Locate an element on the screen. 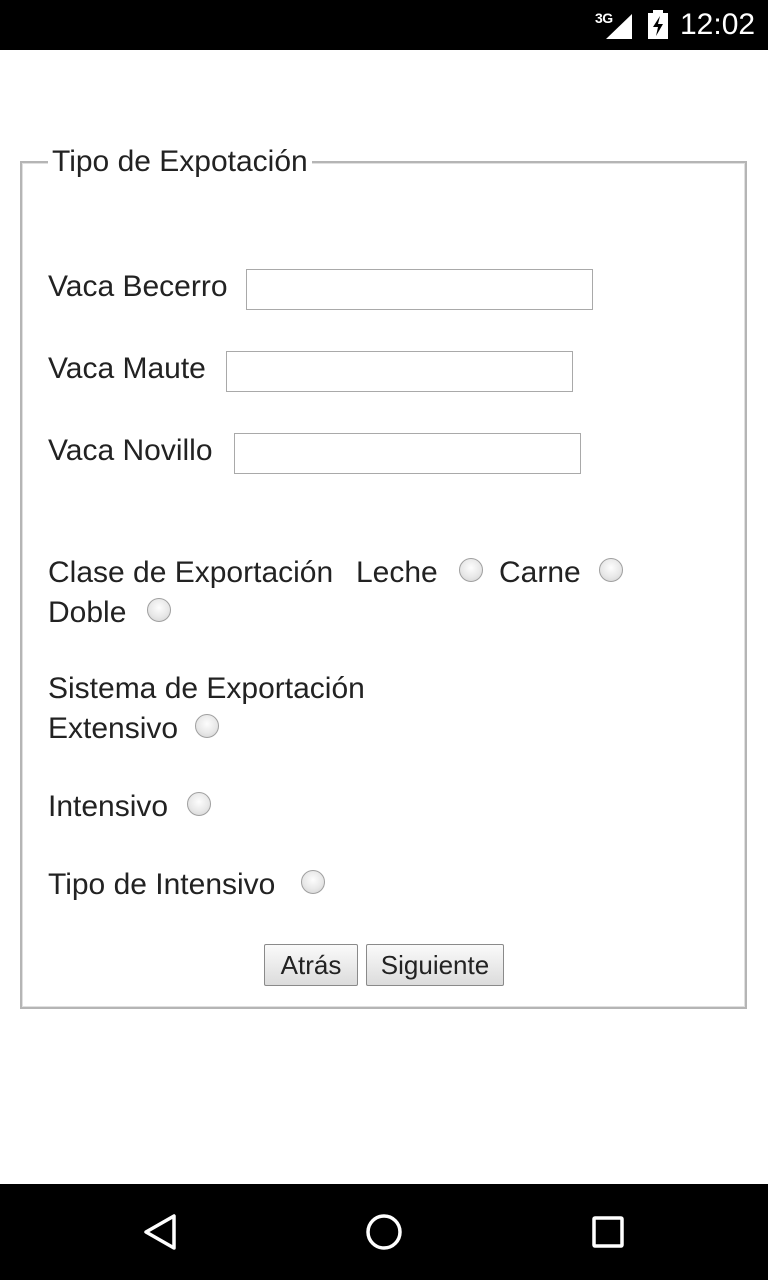 This screenshot has height=1280, width=768. back-button: Atrás is located at coordinates (311, 965).